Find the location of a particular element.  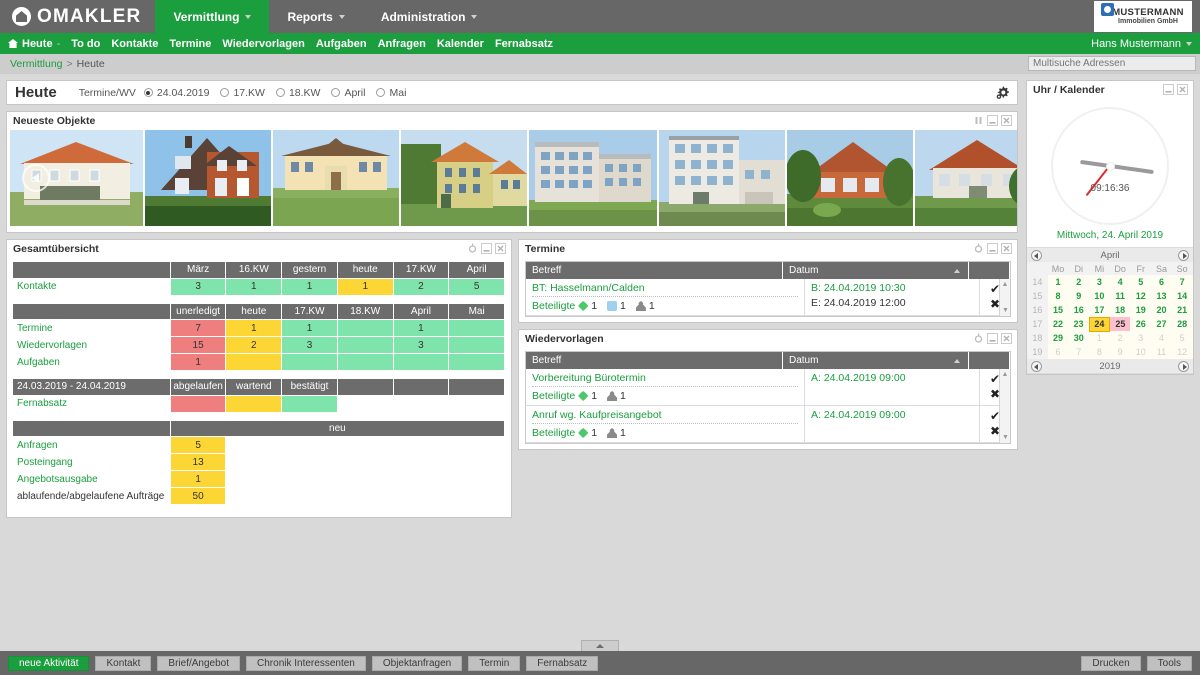

cell-aufgaben-heute is located at coordinates (254, 362).